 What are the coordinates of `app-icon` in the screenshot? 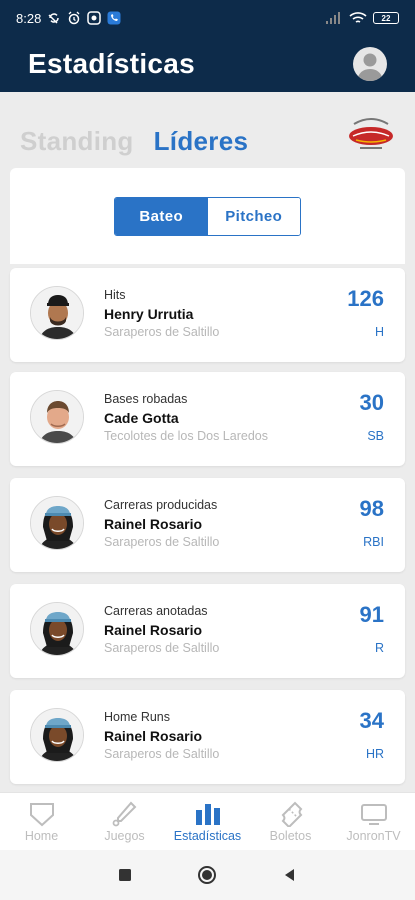 It's located at (94, 18).